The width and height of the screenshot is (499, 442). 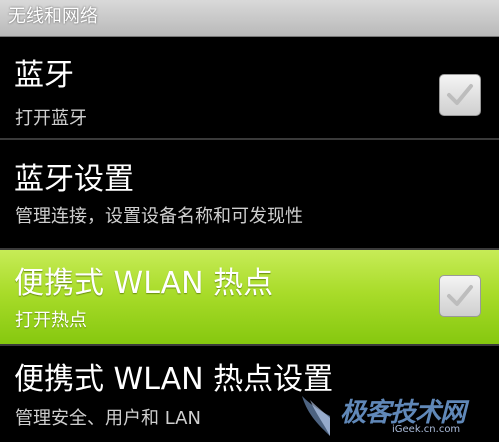 What do you see at coordinates (399, 414) in the screenshot?
I see `site-watermark: 极客技术网 iGeek.cn.com` at bounding box center [399, 414].